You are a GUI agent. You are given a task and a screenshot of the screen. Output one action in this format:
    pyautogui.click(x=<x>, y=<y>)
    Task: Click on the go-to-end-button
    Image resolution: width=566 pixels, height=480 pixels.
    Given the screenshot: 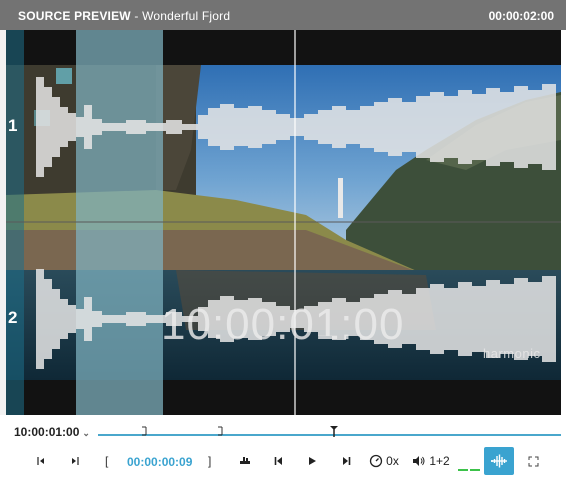 What is the action you would take?
    pyautogui.click(x=346, y=461)
    